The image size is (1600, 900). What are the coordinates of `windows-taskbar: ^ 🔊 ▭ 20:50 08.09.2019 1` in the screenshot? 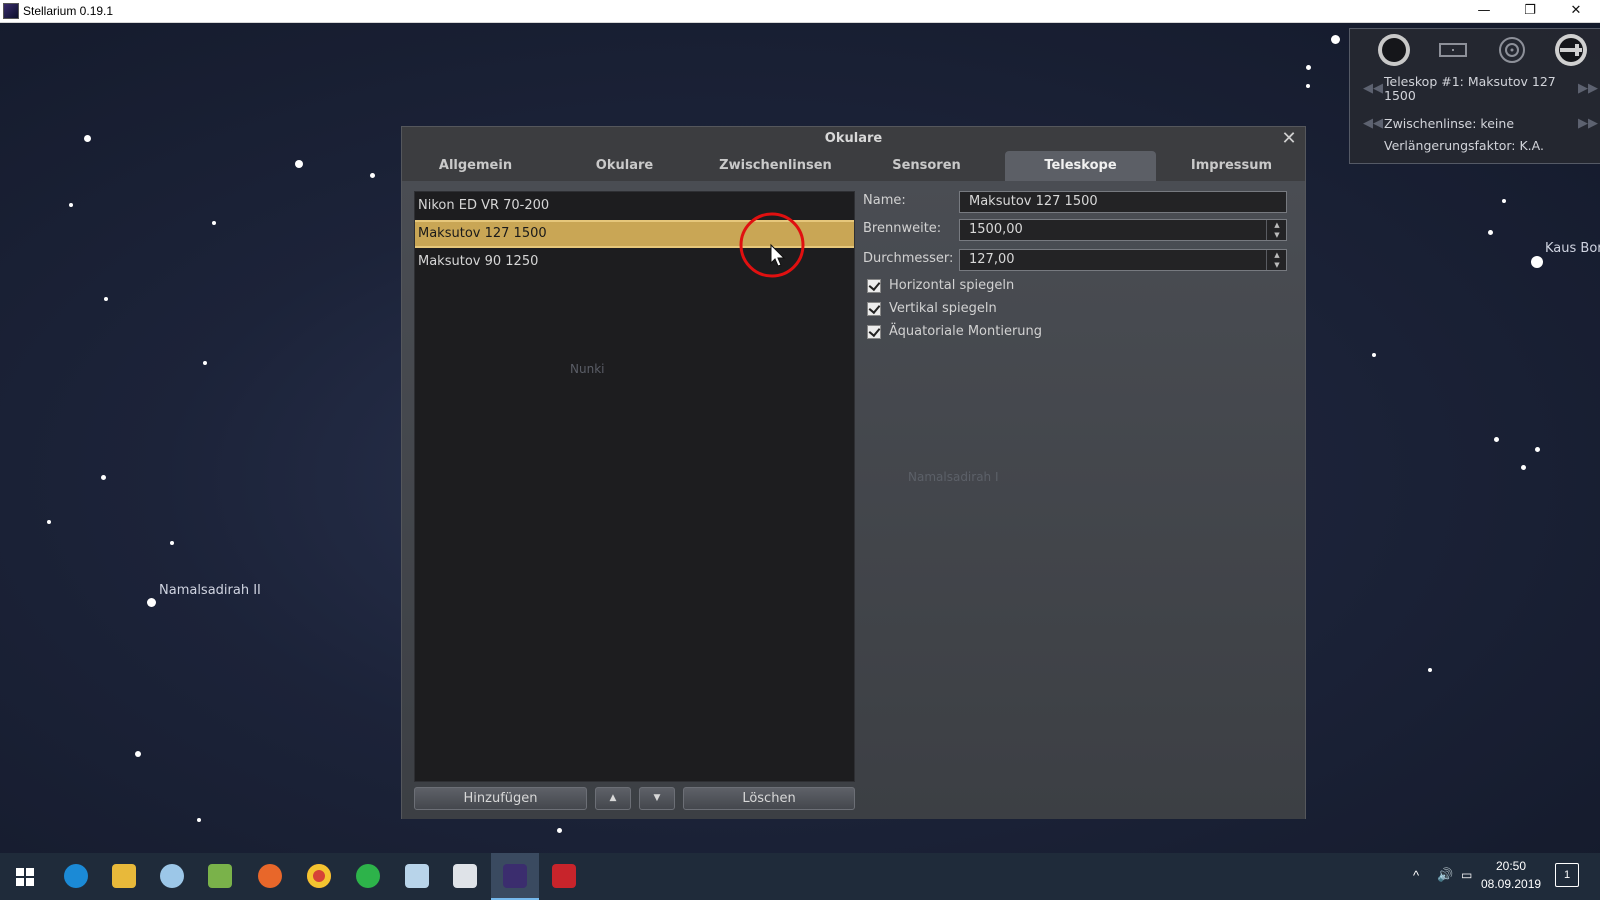 It's located at (800, 876).